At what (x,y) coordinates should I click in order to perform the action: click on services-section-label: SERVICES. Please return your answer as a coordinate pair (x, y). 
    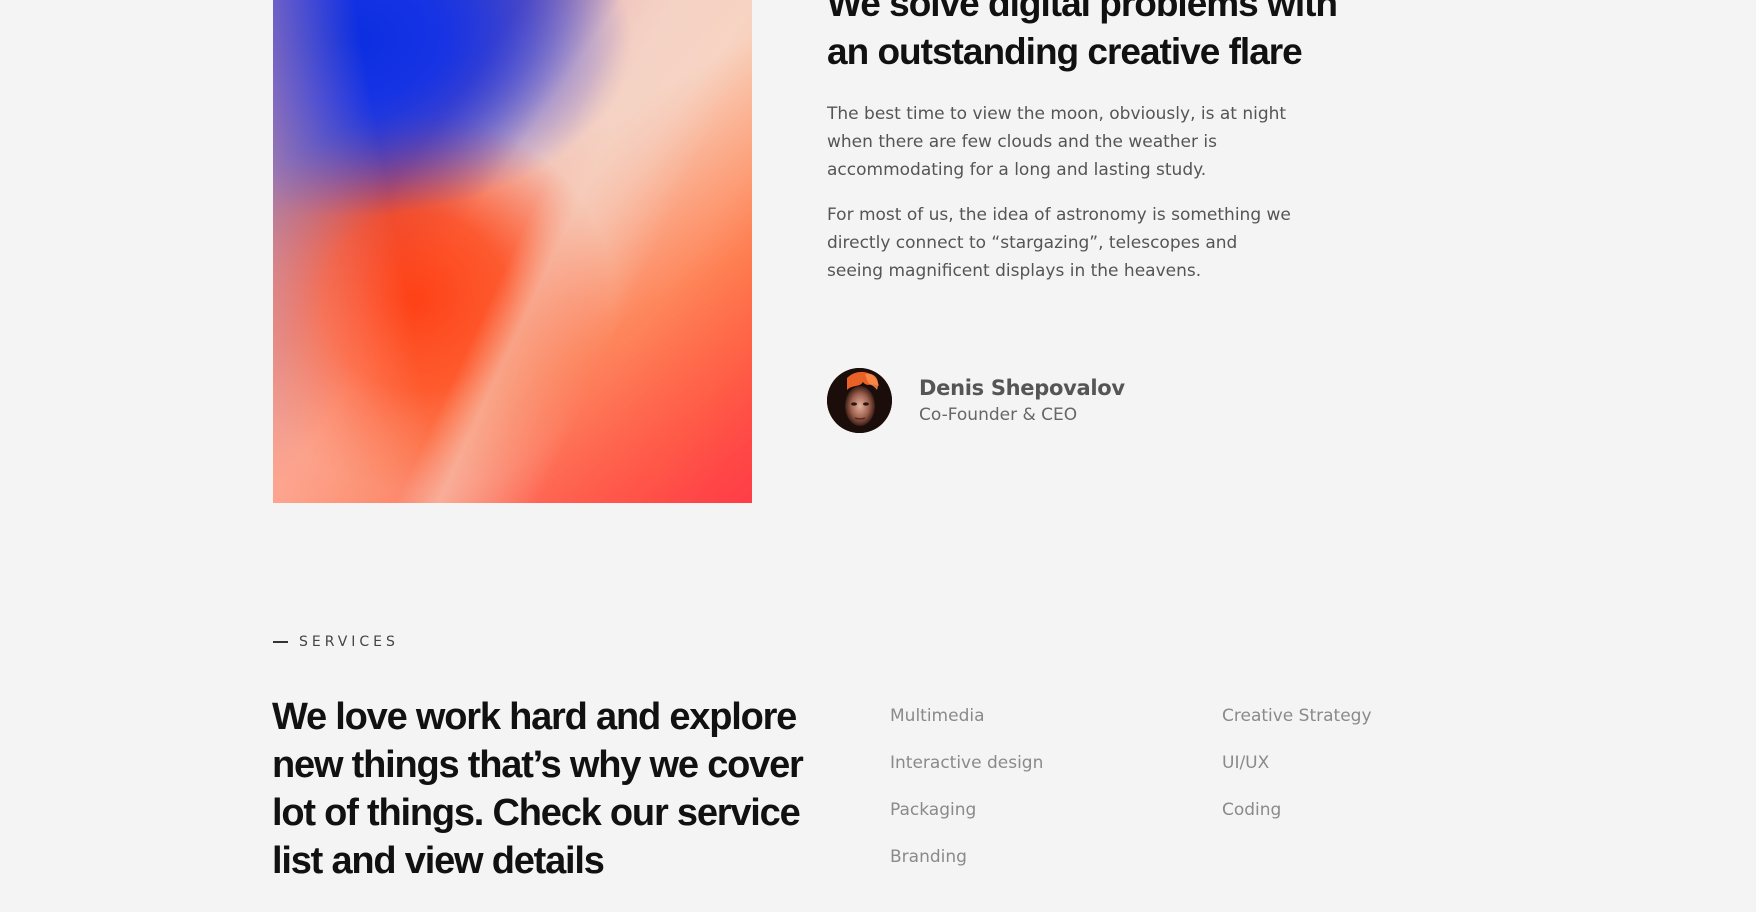
    Looking at the image, I should click on (336, 642).